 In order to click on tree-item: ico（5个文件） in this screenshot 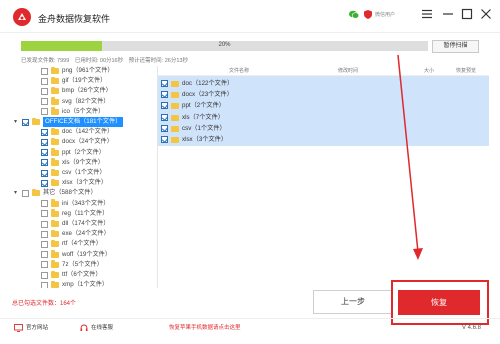, I will do `click(84, 112)`.